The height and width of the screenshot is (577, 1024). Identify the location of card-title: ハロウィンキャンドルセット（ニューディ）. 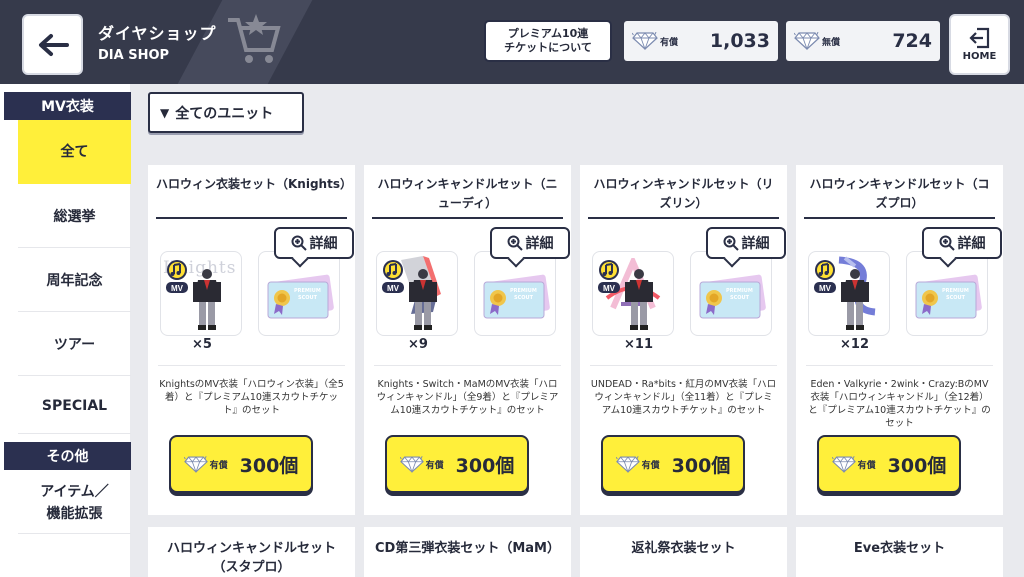
(467, 197).